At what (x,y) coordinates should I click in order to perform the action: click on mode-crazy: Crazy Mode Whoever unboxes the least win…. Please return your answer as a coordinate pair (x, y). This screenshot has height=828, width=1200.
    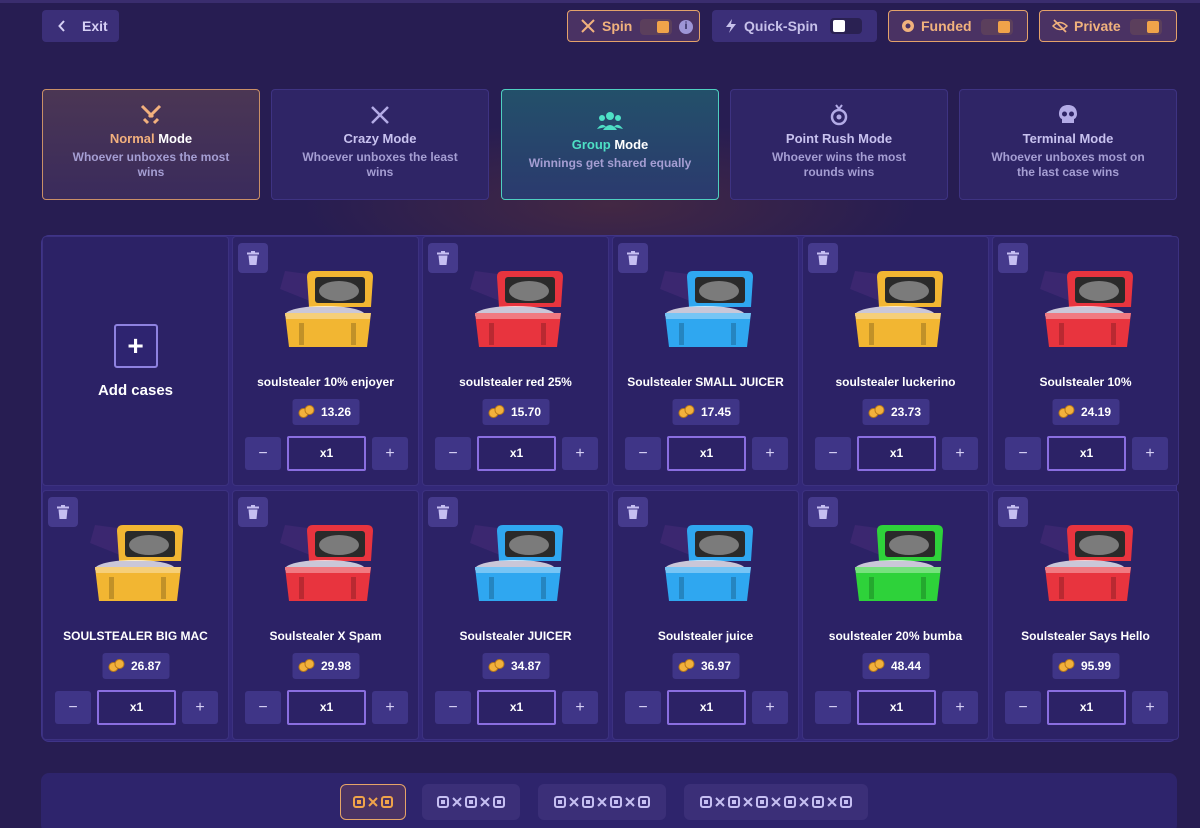
    Looking at the image, I should click on (380, 144).